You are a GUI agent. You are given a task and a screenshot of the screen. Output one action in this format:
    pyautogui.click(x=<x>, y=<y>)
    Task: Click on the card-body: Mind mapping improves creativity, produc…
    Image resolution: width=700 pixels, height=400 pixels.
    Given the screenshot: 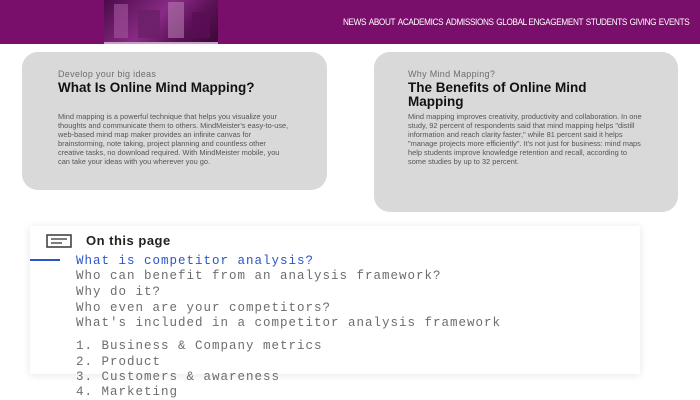 What is the action you would take?
    pyautogui.click(x=525, y=139)
    